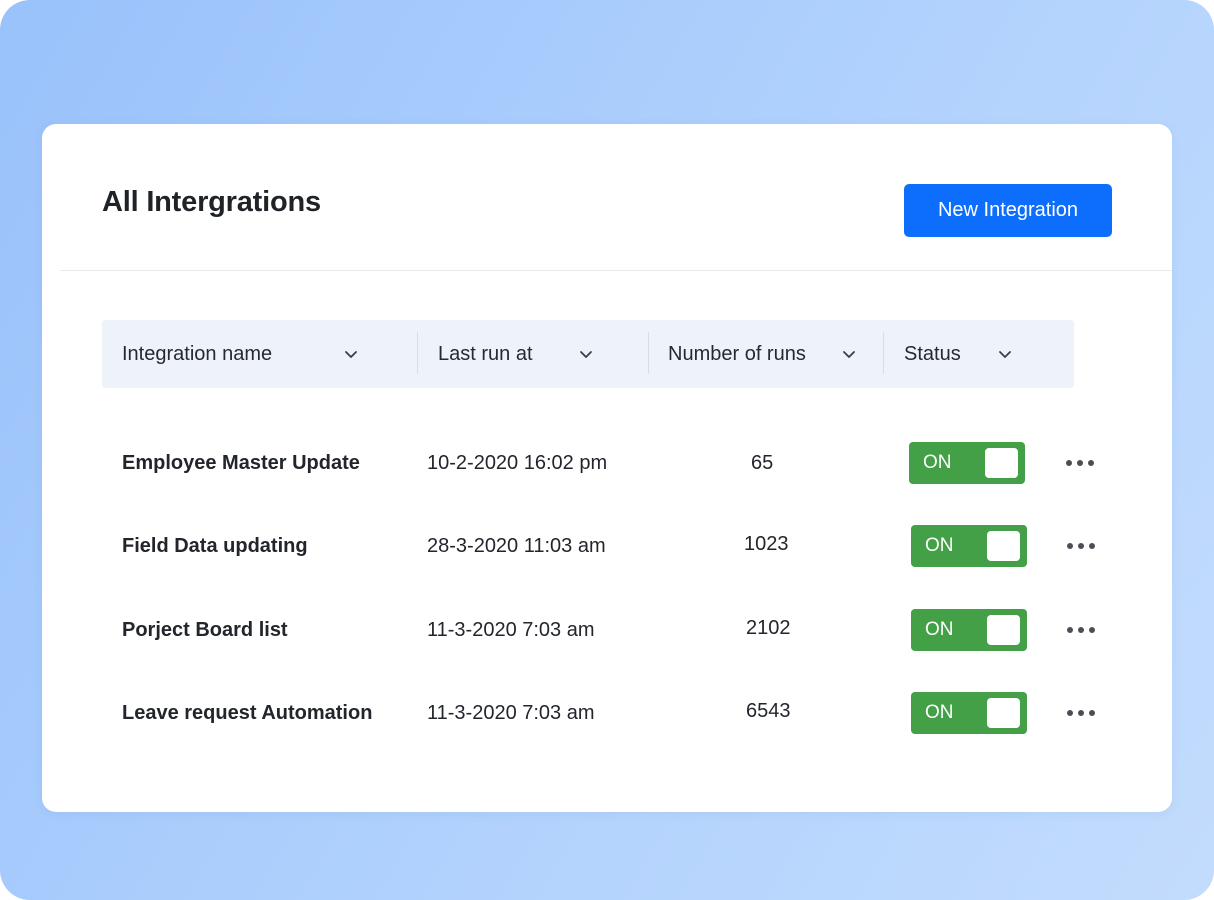 Image resolution: width=1214 pixels, height=900 pixels. Describe the element at coordinates (974, 354) in the screenshot. I see `column-header-status: Status` at that location.